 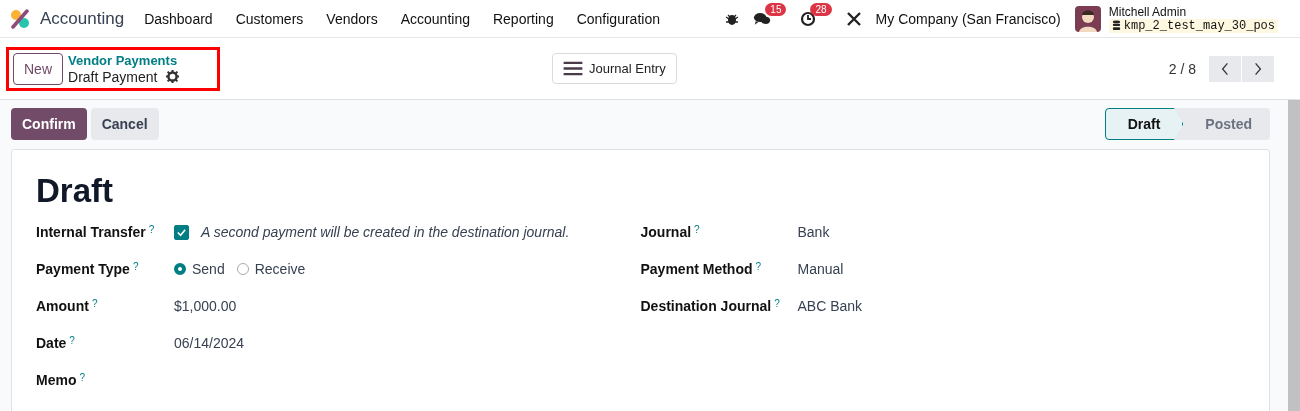 What do you see at coordinates (124, 124) in the screenshot?
I see `action-button: Cancel` at bounding box center [124, 124].